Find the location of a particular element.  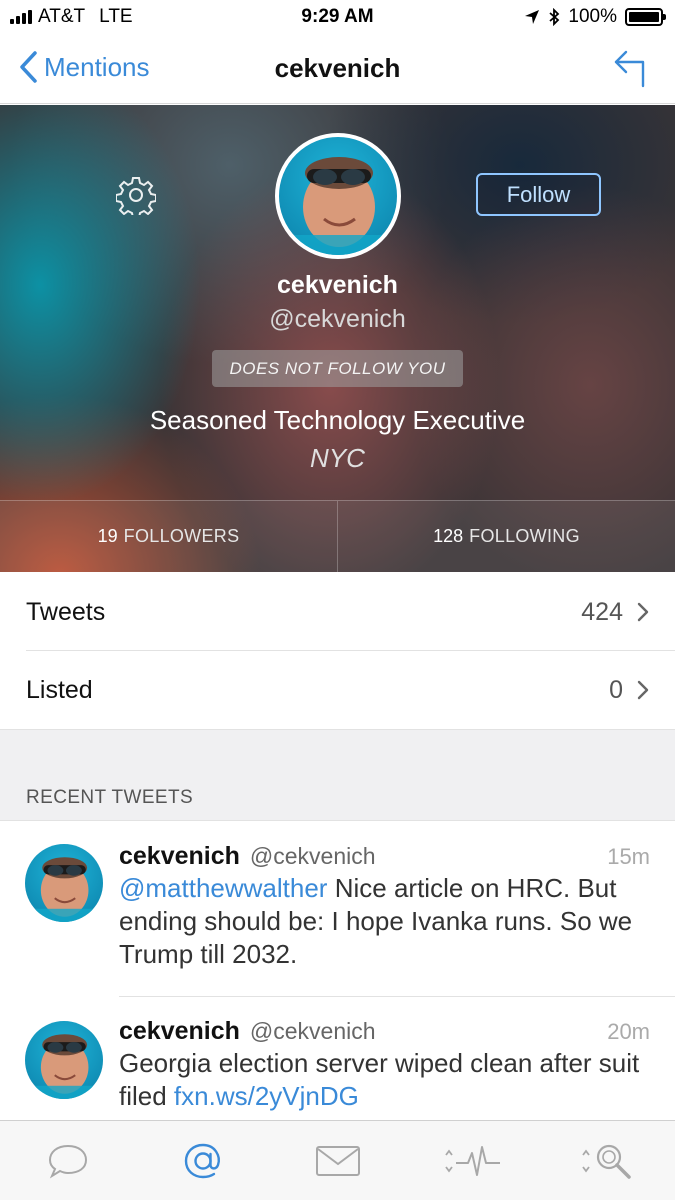

followers-count: 19 is located at coordinates (107, 536).